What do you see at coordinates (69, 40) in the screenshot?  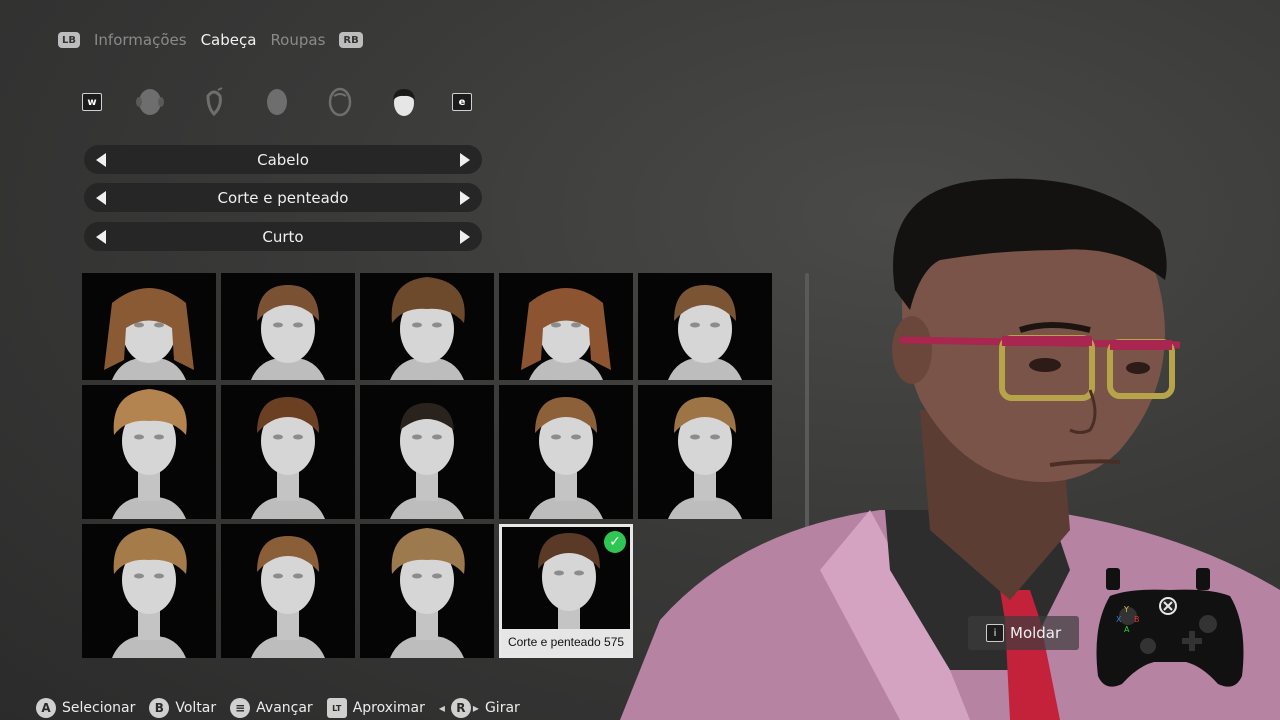 I see `lb-button-glyph: LB` at bounding box center [69, 40].